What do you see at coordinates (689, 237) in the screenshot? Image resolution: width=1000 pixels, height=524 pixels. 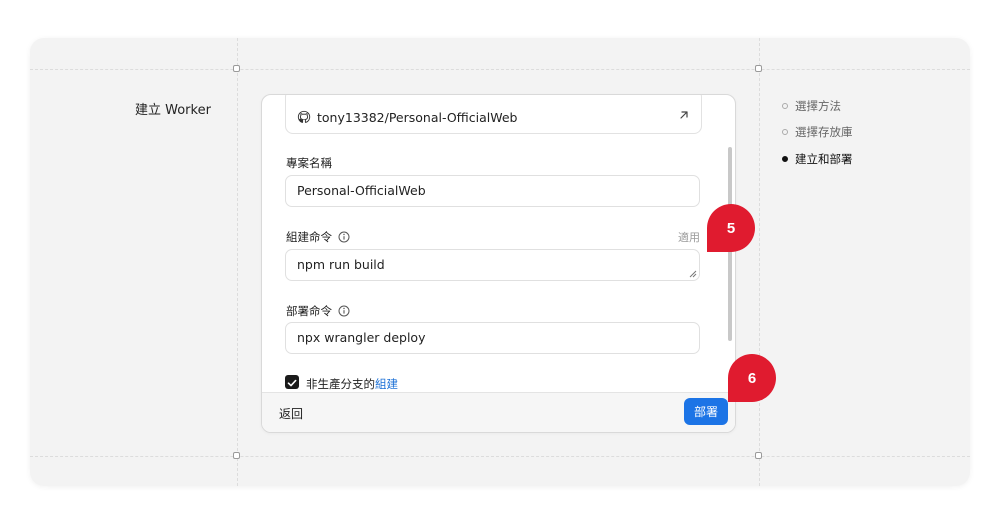 I see `apply-link: 適用` at bounding box center [689, 237].